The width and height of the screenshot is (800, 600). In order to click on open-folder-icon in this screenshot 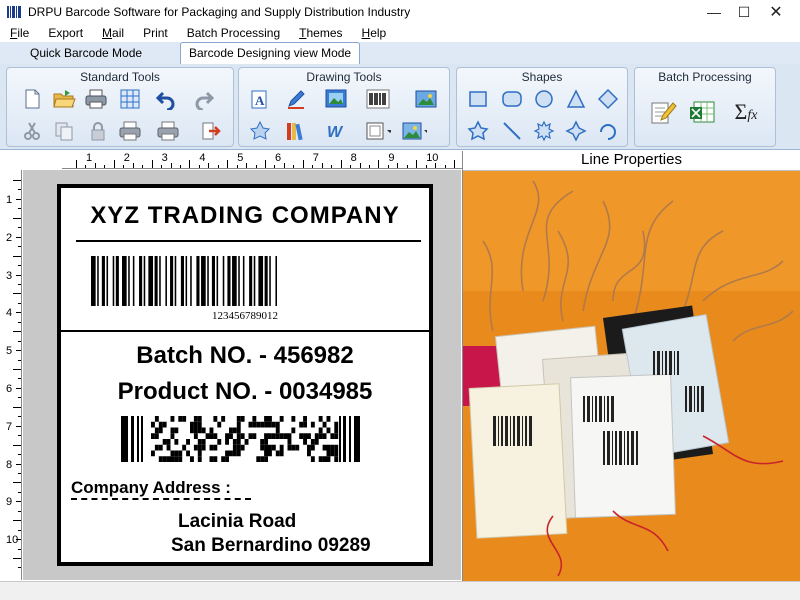, I will do `click(64, 99)`.